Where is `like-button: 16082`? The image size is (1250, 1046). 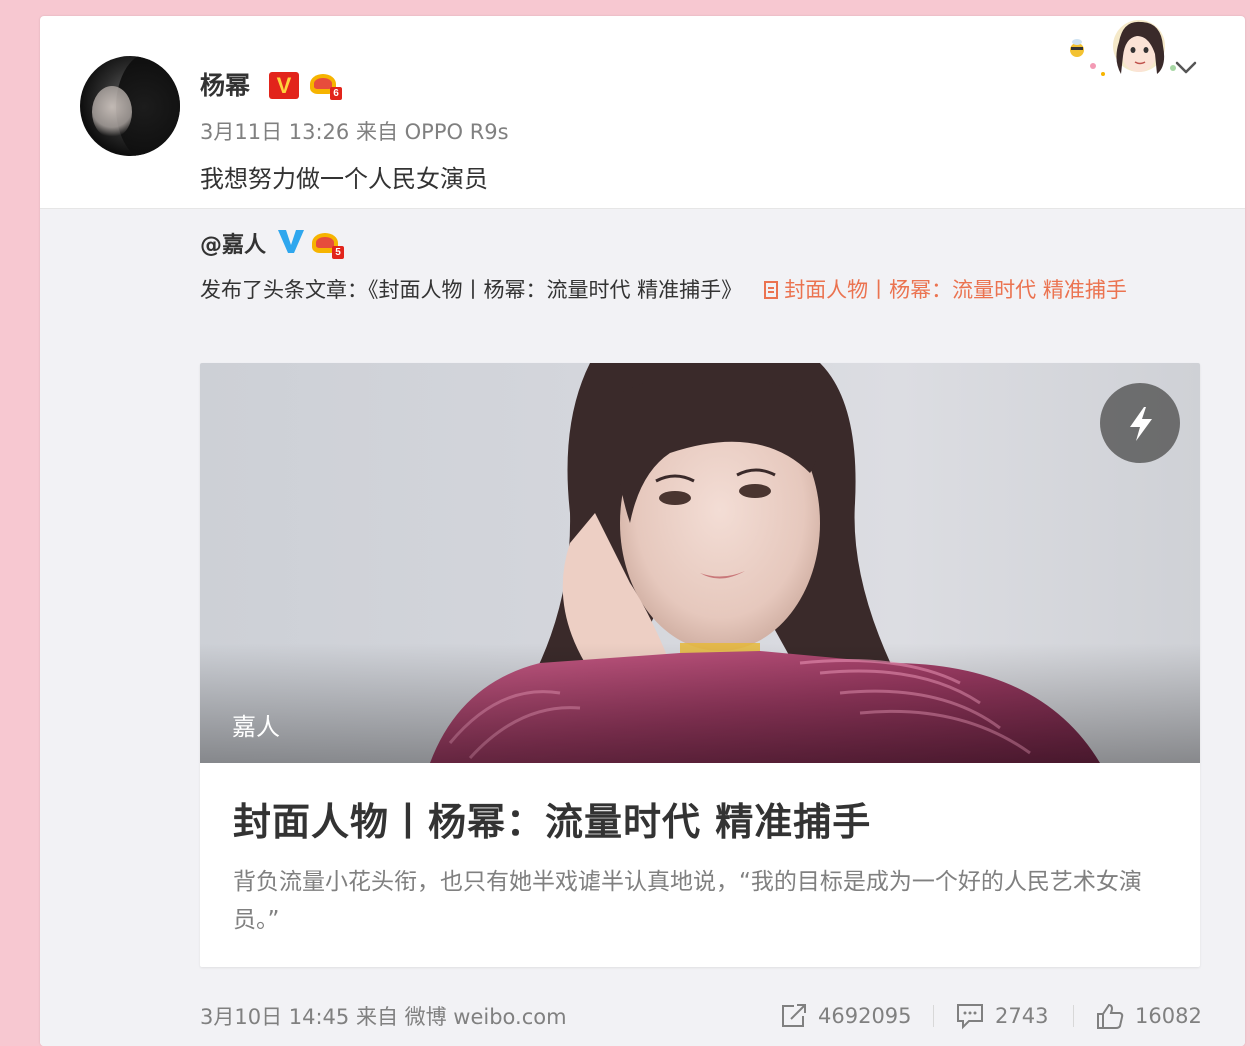 like-button: 16082 is located at coordinates (1148, 1016).